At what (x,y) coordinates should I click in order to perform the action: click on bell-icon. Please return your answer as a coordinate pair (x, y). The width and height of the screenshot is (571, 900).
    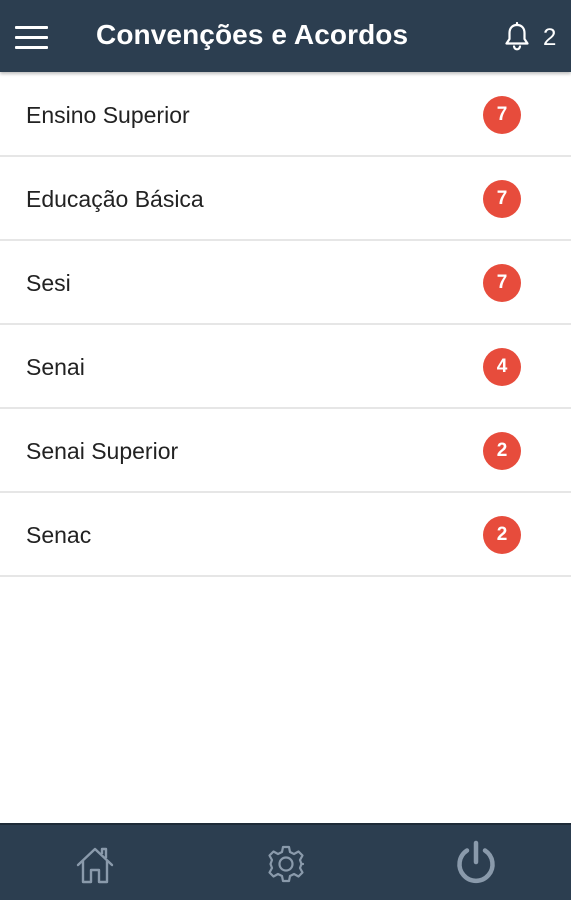
    Looking at the image, I should click on (517, 36).